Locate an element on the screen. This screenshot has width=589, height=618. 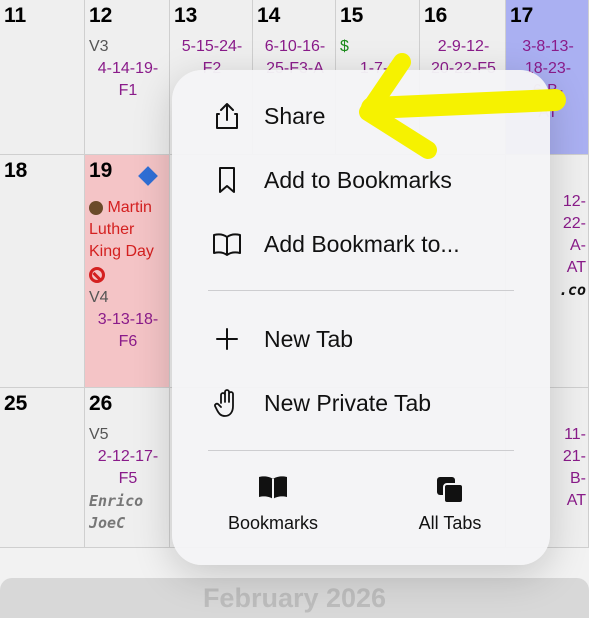
day-number: 17 is located at coordinates (522, 15).